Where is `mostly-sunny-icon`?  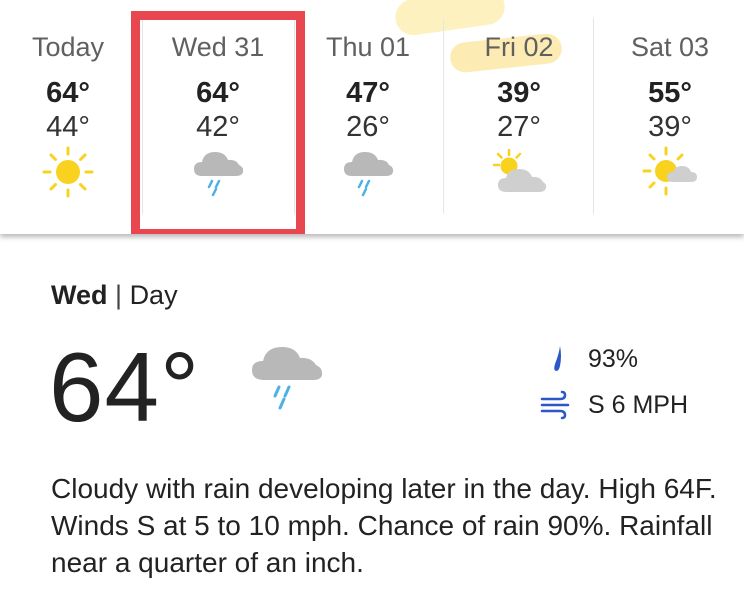
mostly-sunny-icon is located at coordinates (669, 171).